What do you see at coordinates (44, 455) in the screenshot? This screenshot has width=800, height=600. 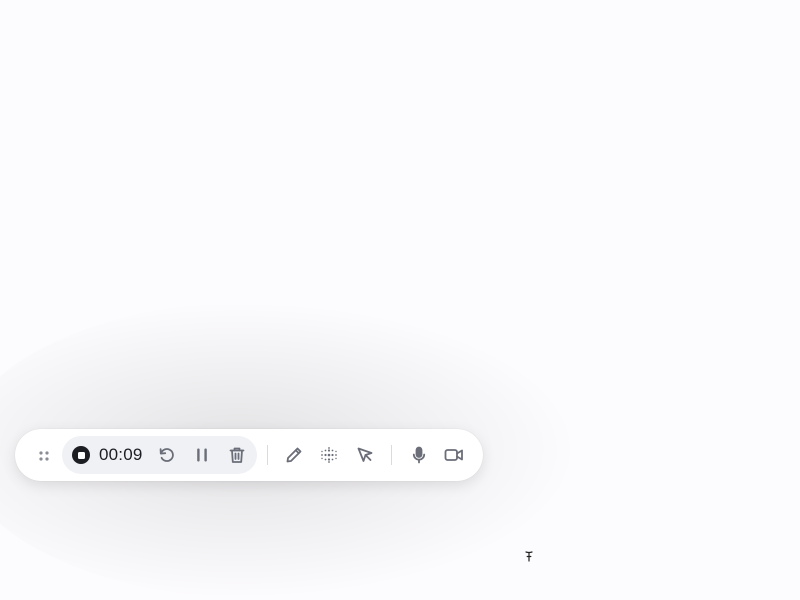 I see `drag-handle-icon` at bounding box center [44, 455].